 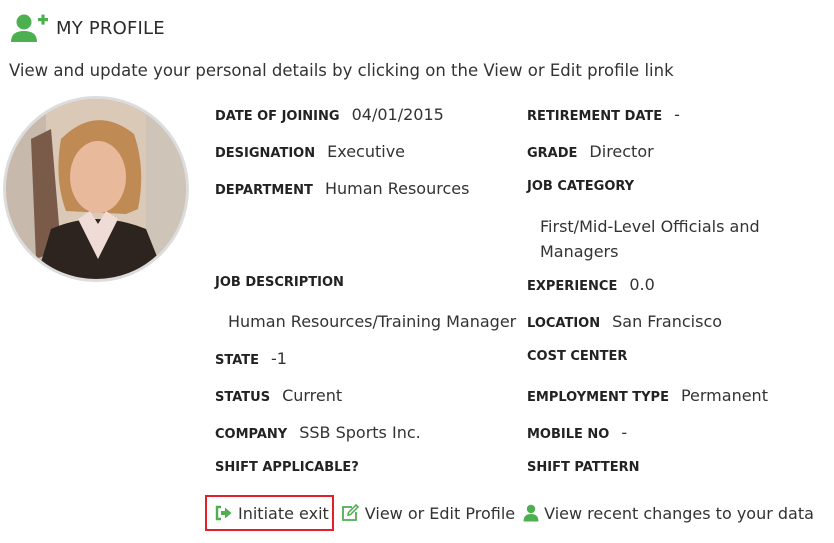 What do you see at coordinates (110, 28) in the screenshot?
I see `page-title: MY PROFILE` at bounding box center [110, 28].